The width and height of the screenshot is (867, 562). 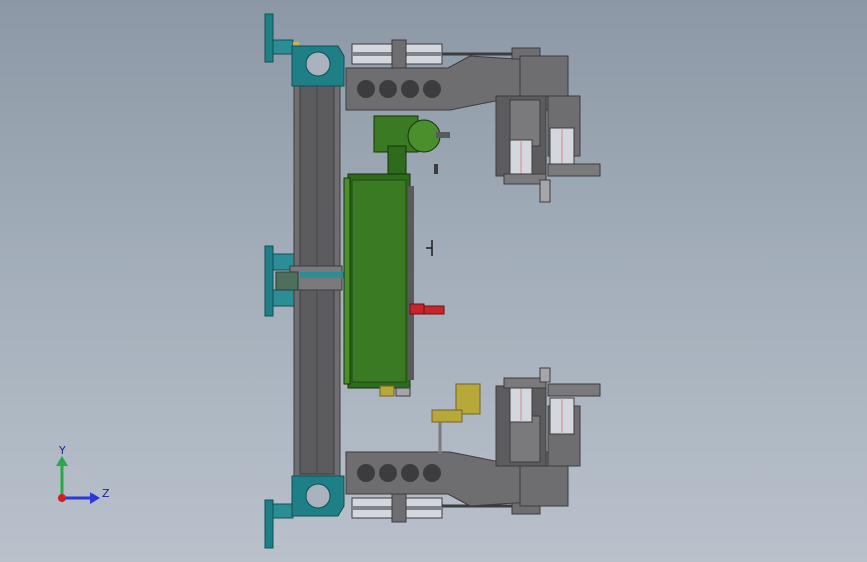 I want to click on y-axis-arrow, so click(x=62, y=461).